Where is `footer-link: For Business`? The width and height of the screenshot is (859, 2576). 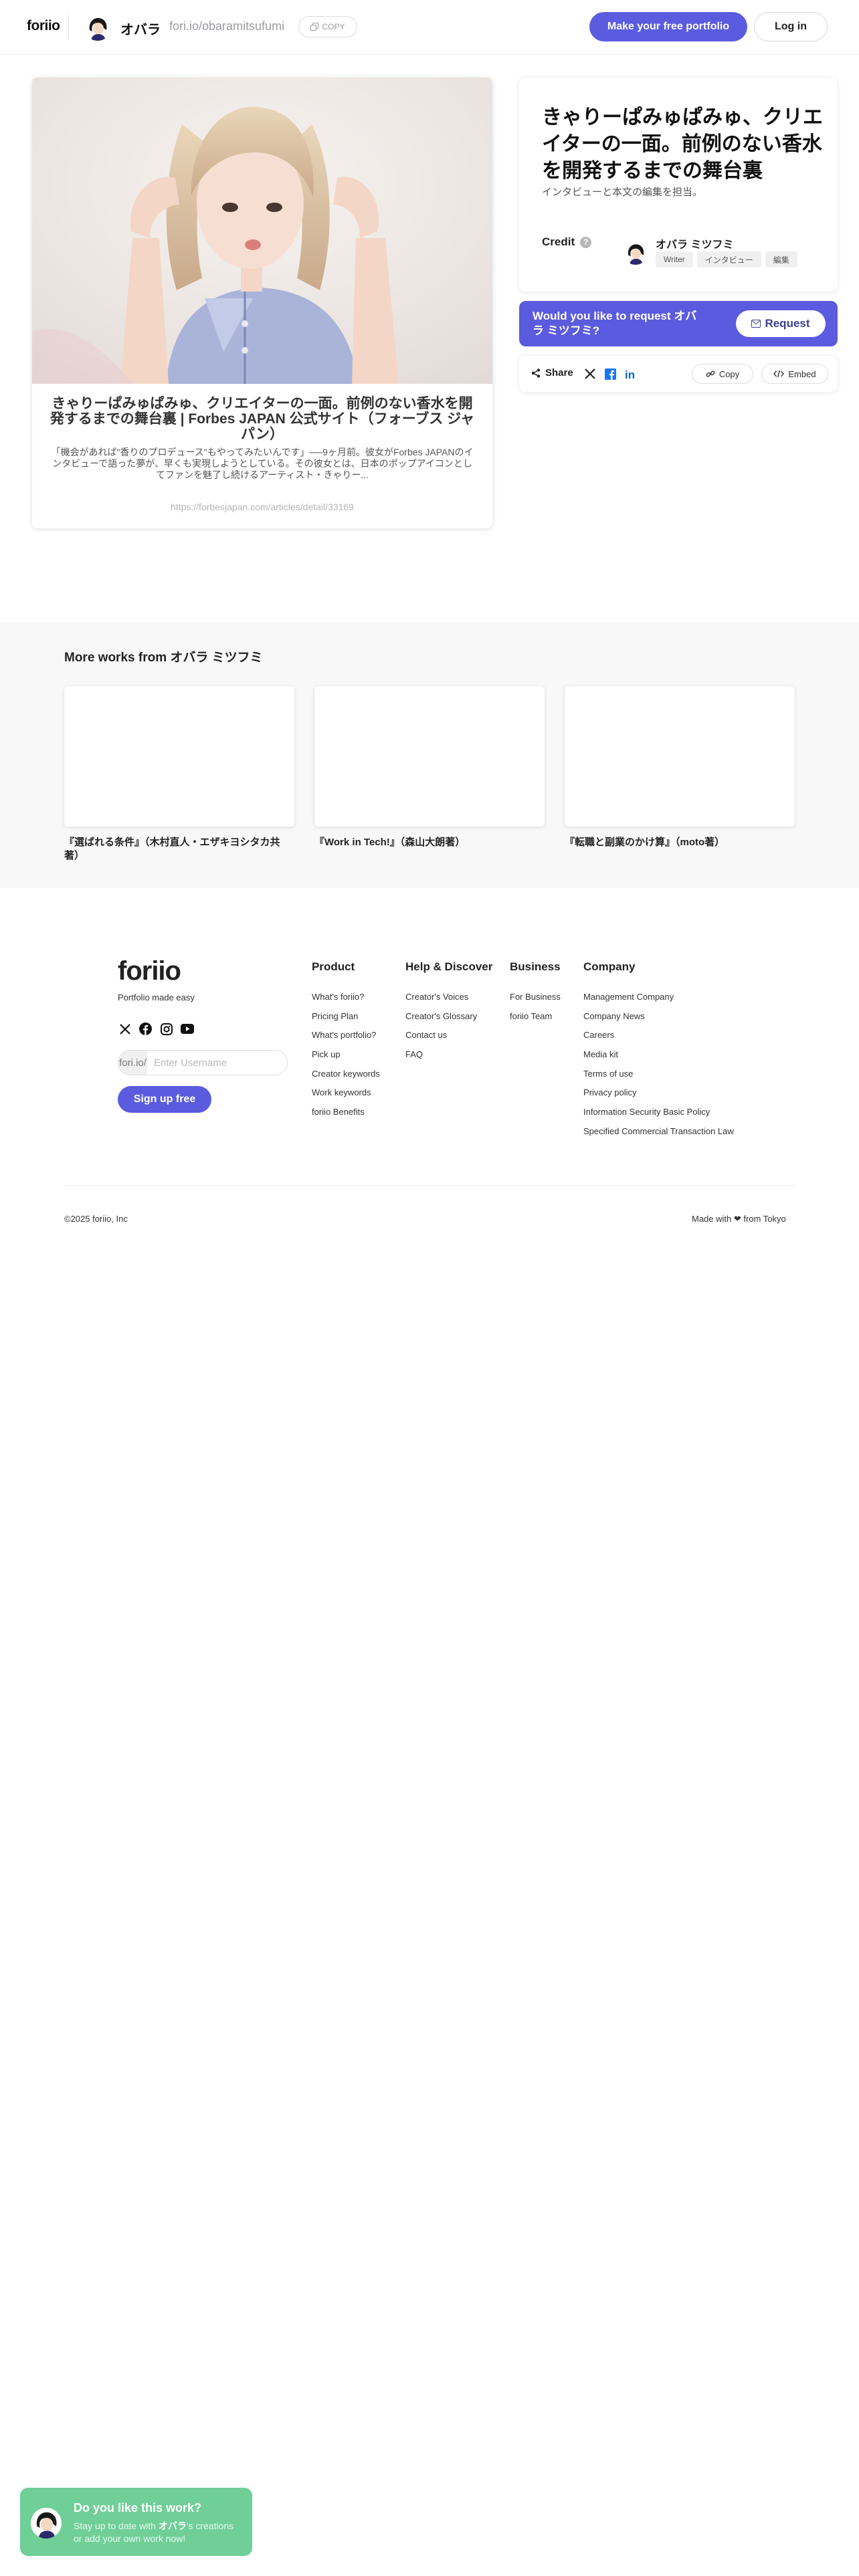 footer-link: For Business is located at coordinates (535, 1002).